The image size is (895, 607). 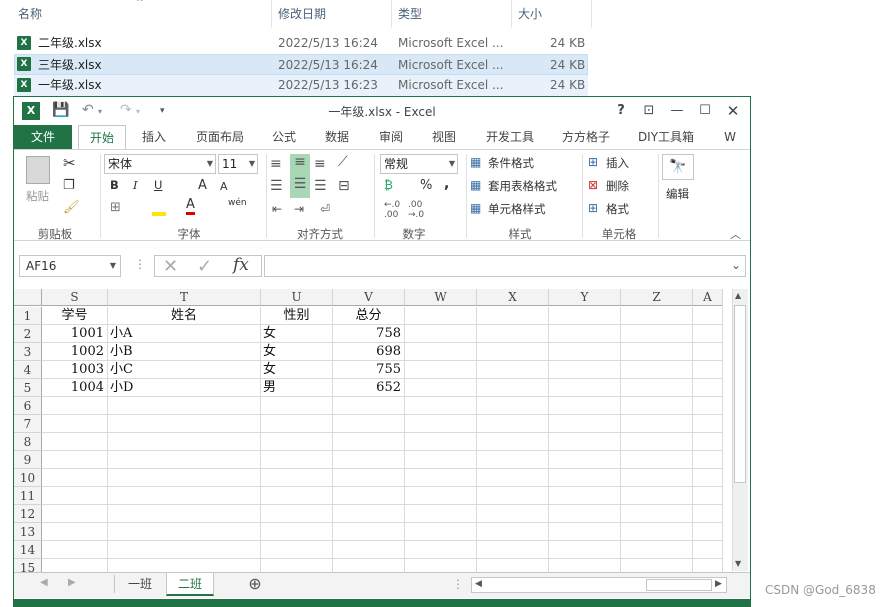 I want to click on increase-decimal-icon: ←.0.00, so click(x=392, y=210).